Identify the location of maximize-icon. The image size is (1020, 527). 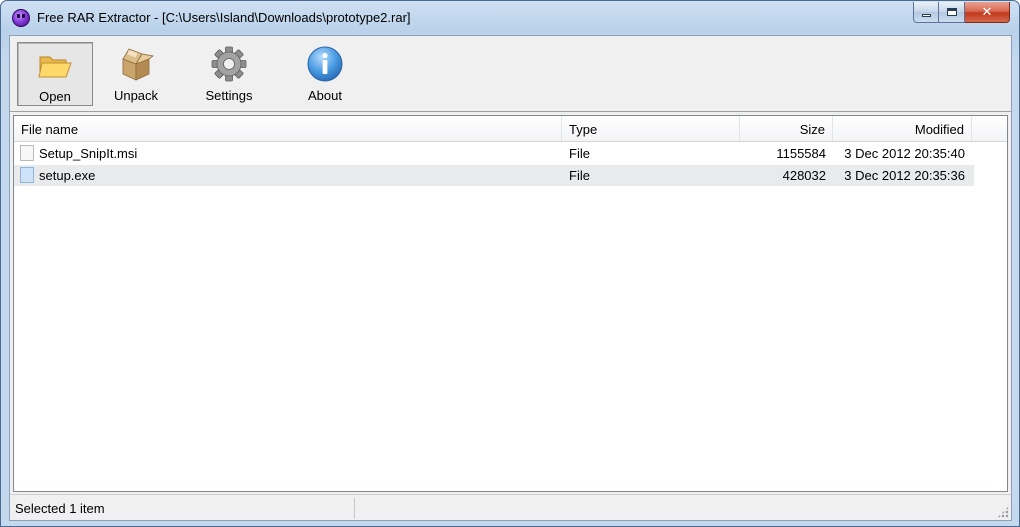
(951, 12).